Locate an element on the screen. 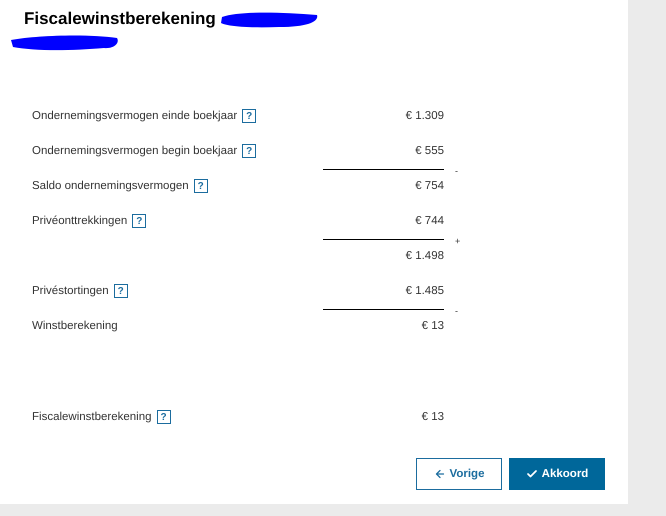  arrow-left-icon is located at coordinates (440, 474).